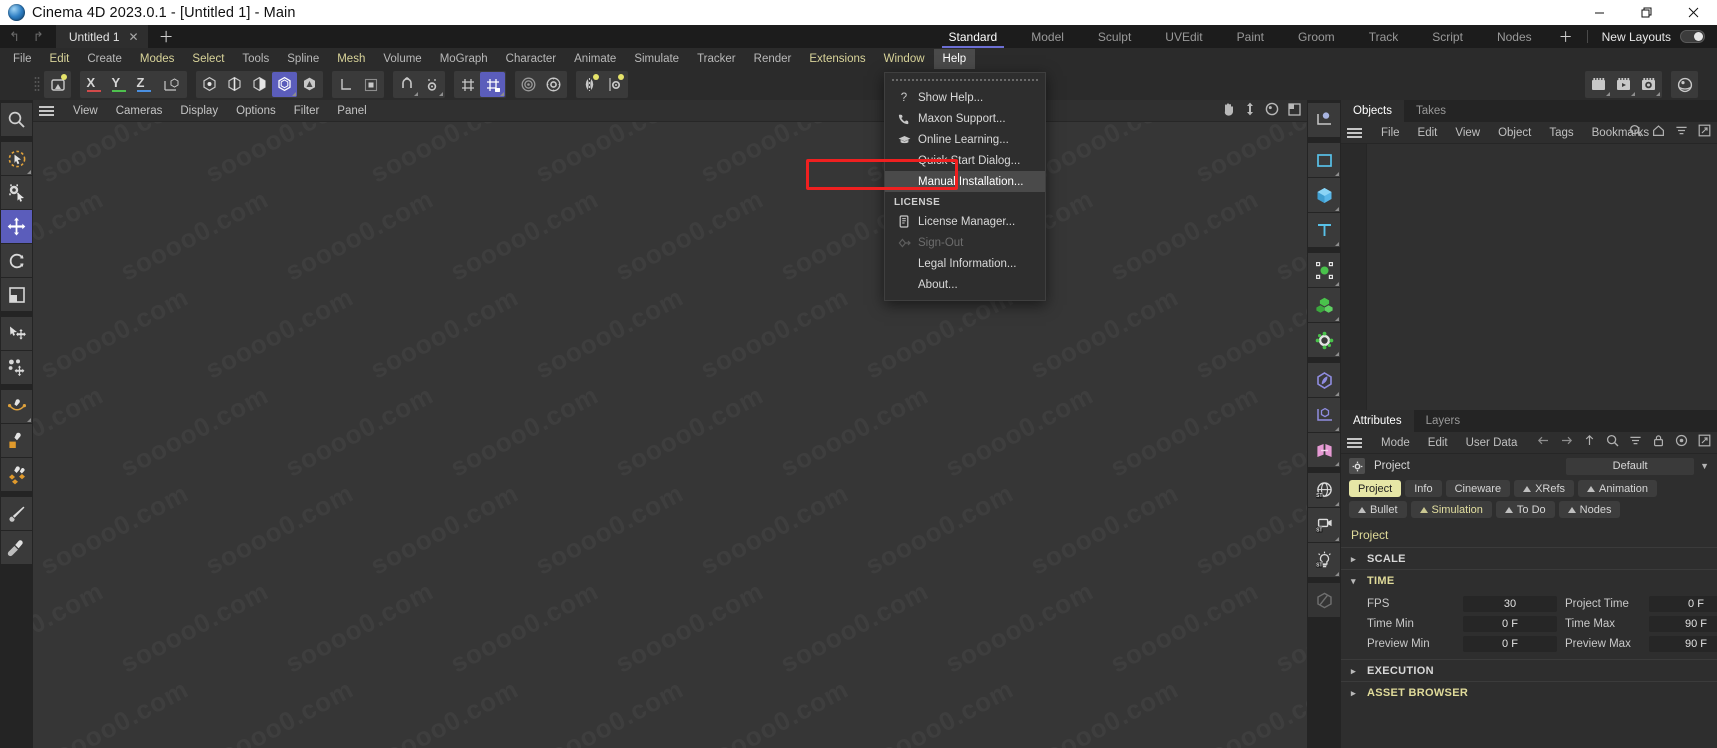 The image size is (1717, 748). Describe the element at coordinates (595, 59) in the screenshot. I see `menu-animate: Animate` at that location.